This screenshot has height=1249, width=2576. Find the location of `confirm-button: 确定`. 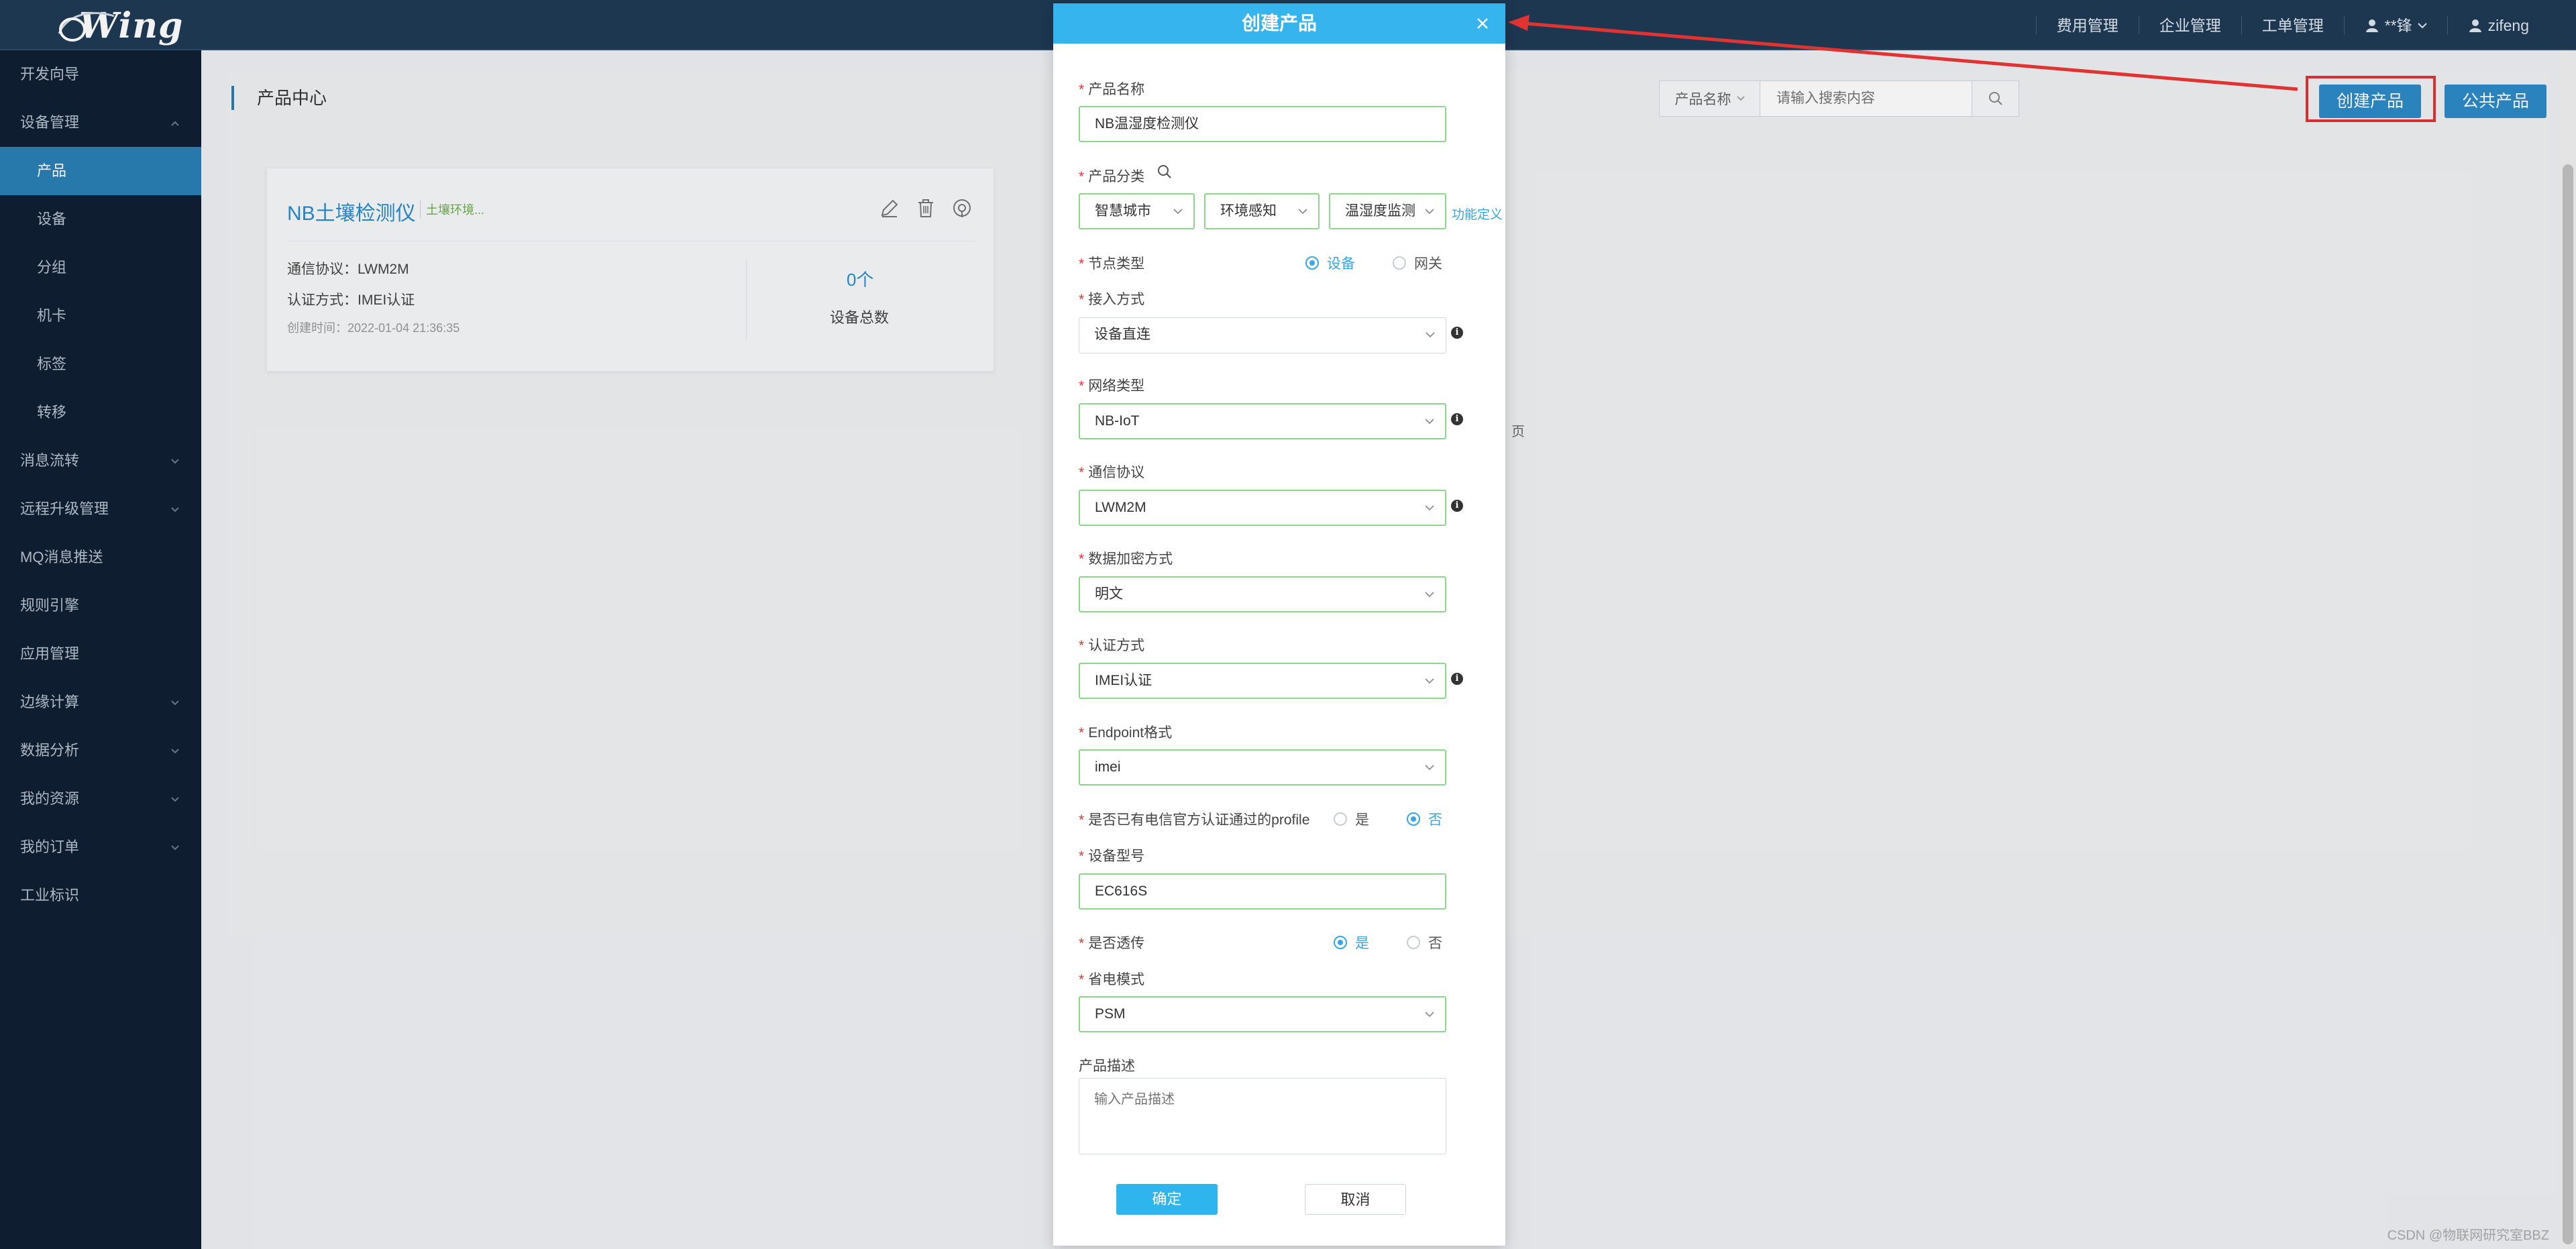

confirm-button: 确定 is located at coordinates (1167, 1199).